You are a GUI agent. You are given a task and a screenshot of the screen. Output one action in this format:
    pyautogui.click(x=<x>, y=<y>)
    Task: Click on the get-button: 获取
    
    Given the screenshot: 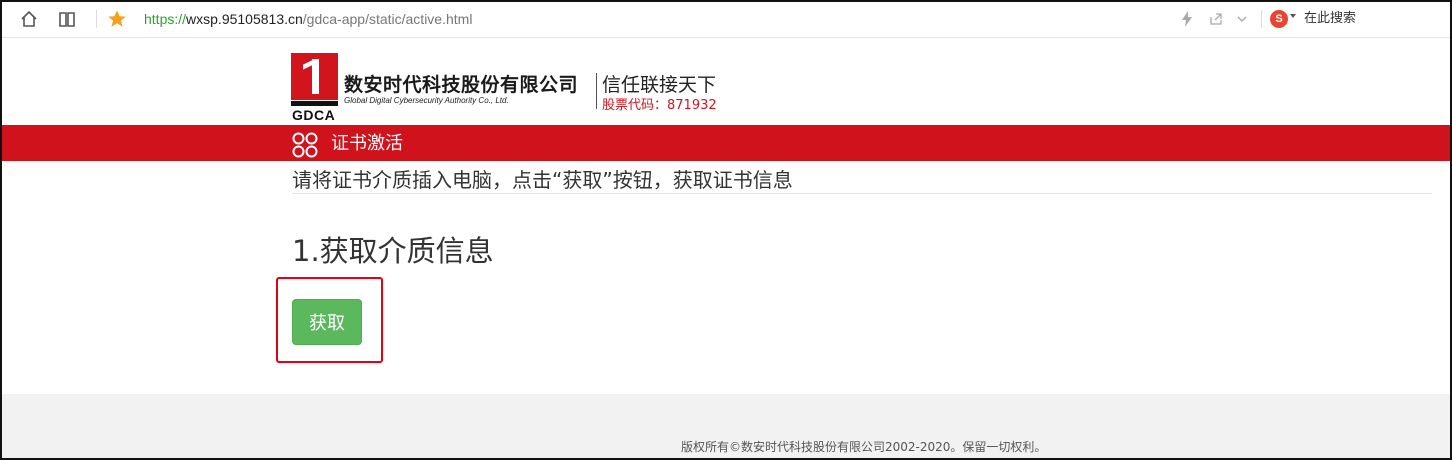 What is the action you would take?
    pyautogui.click(x=327, y=322)
    